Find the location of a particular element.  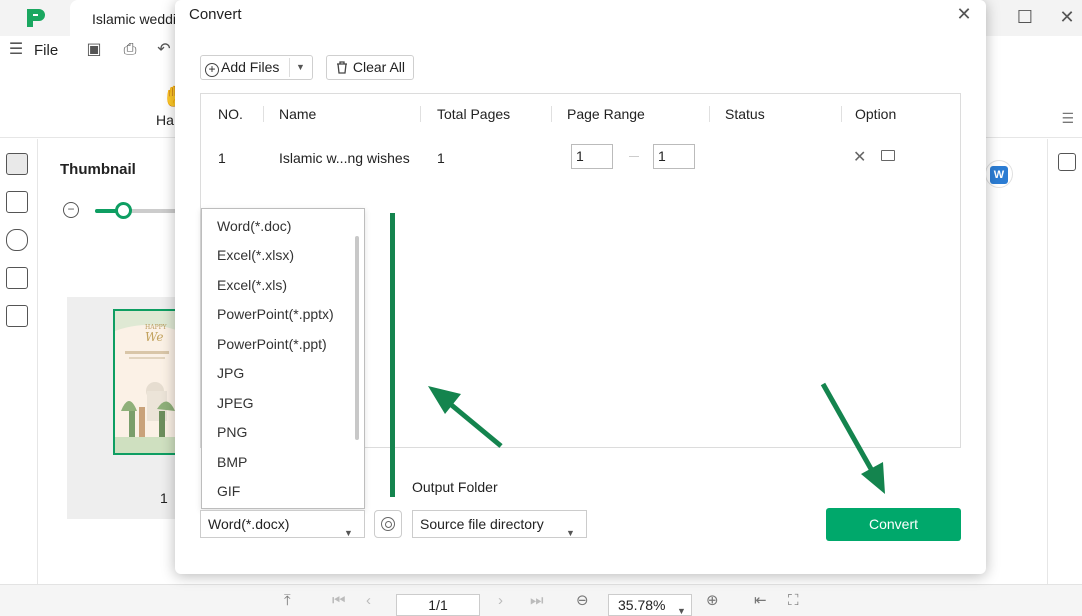

attachment-icon is located at coordinates (17, 240).